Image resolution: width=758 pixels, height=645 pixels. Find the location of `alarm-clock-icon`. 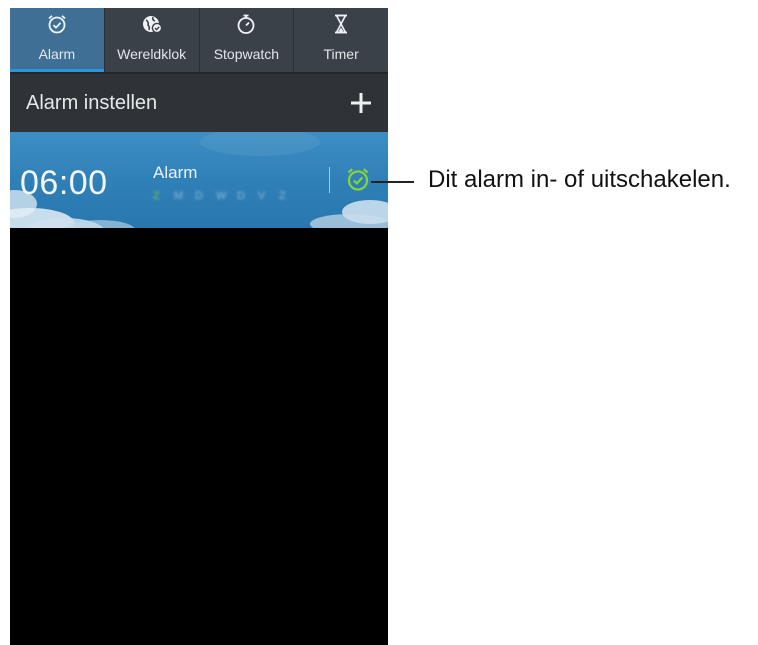

alarm-clock-icon is located at coordinates (57, 24).